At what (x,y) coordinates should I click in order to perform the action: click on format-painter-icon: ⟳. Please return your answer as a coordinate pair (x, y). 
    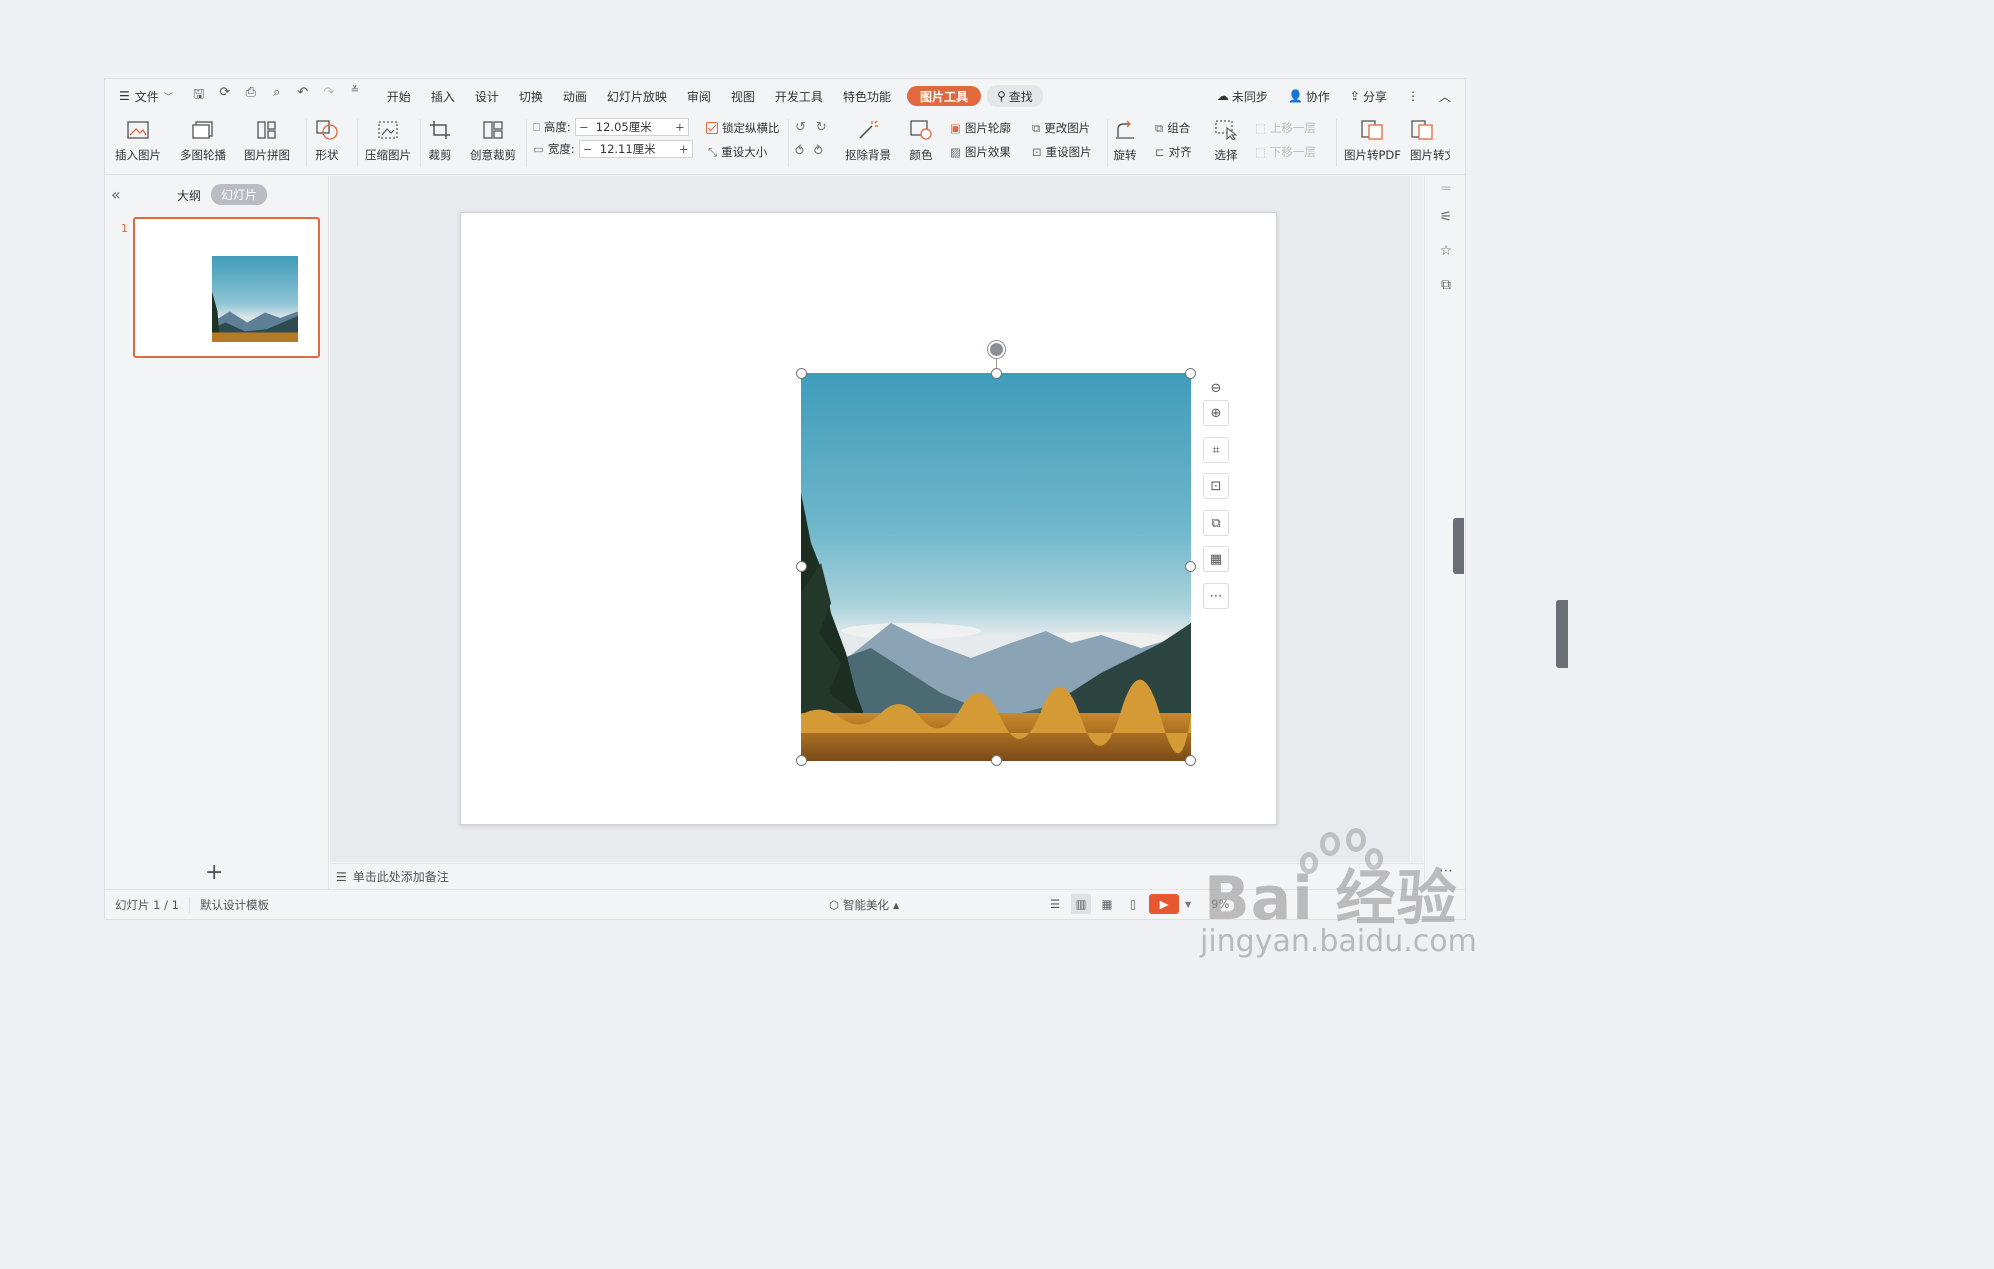
    Looking at the image, I should click on (225, 96).